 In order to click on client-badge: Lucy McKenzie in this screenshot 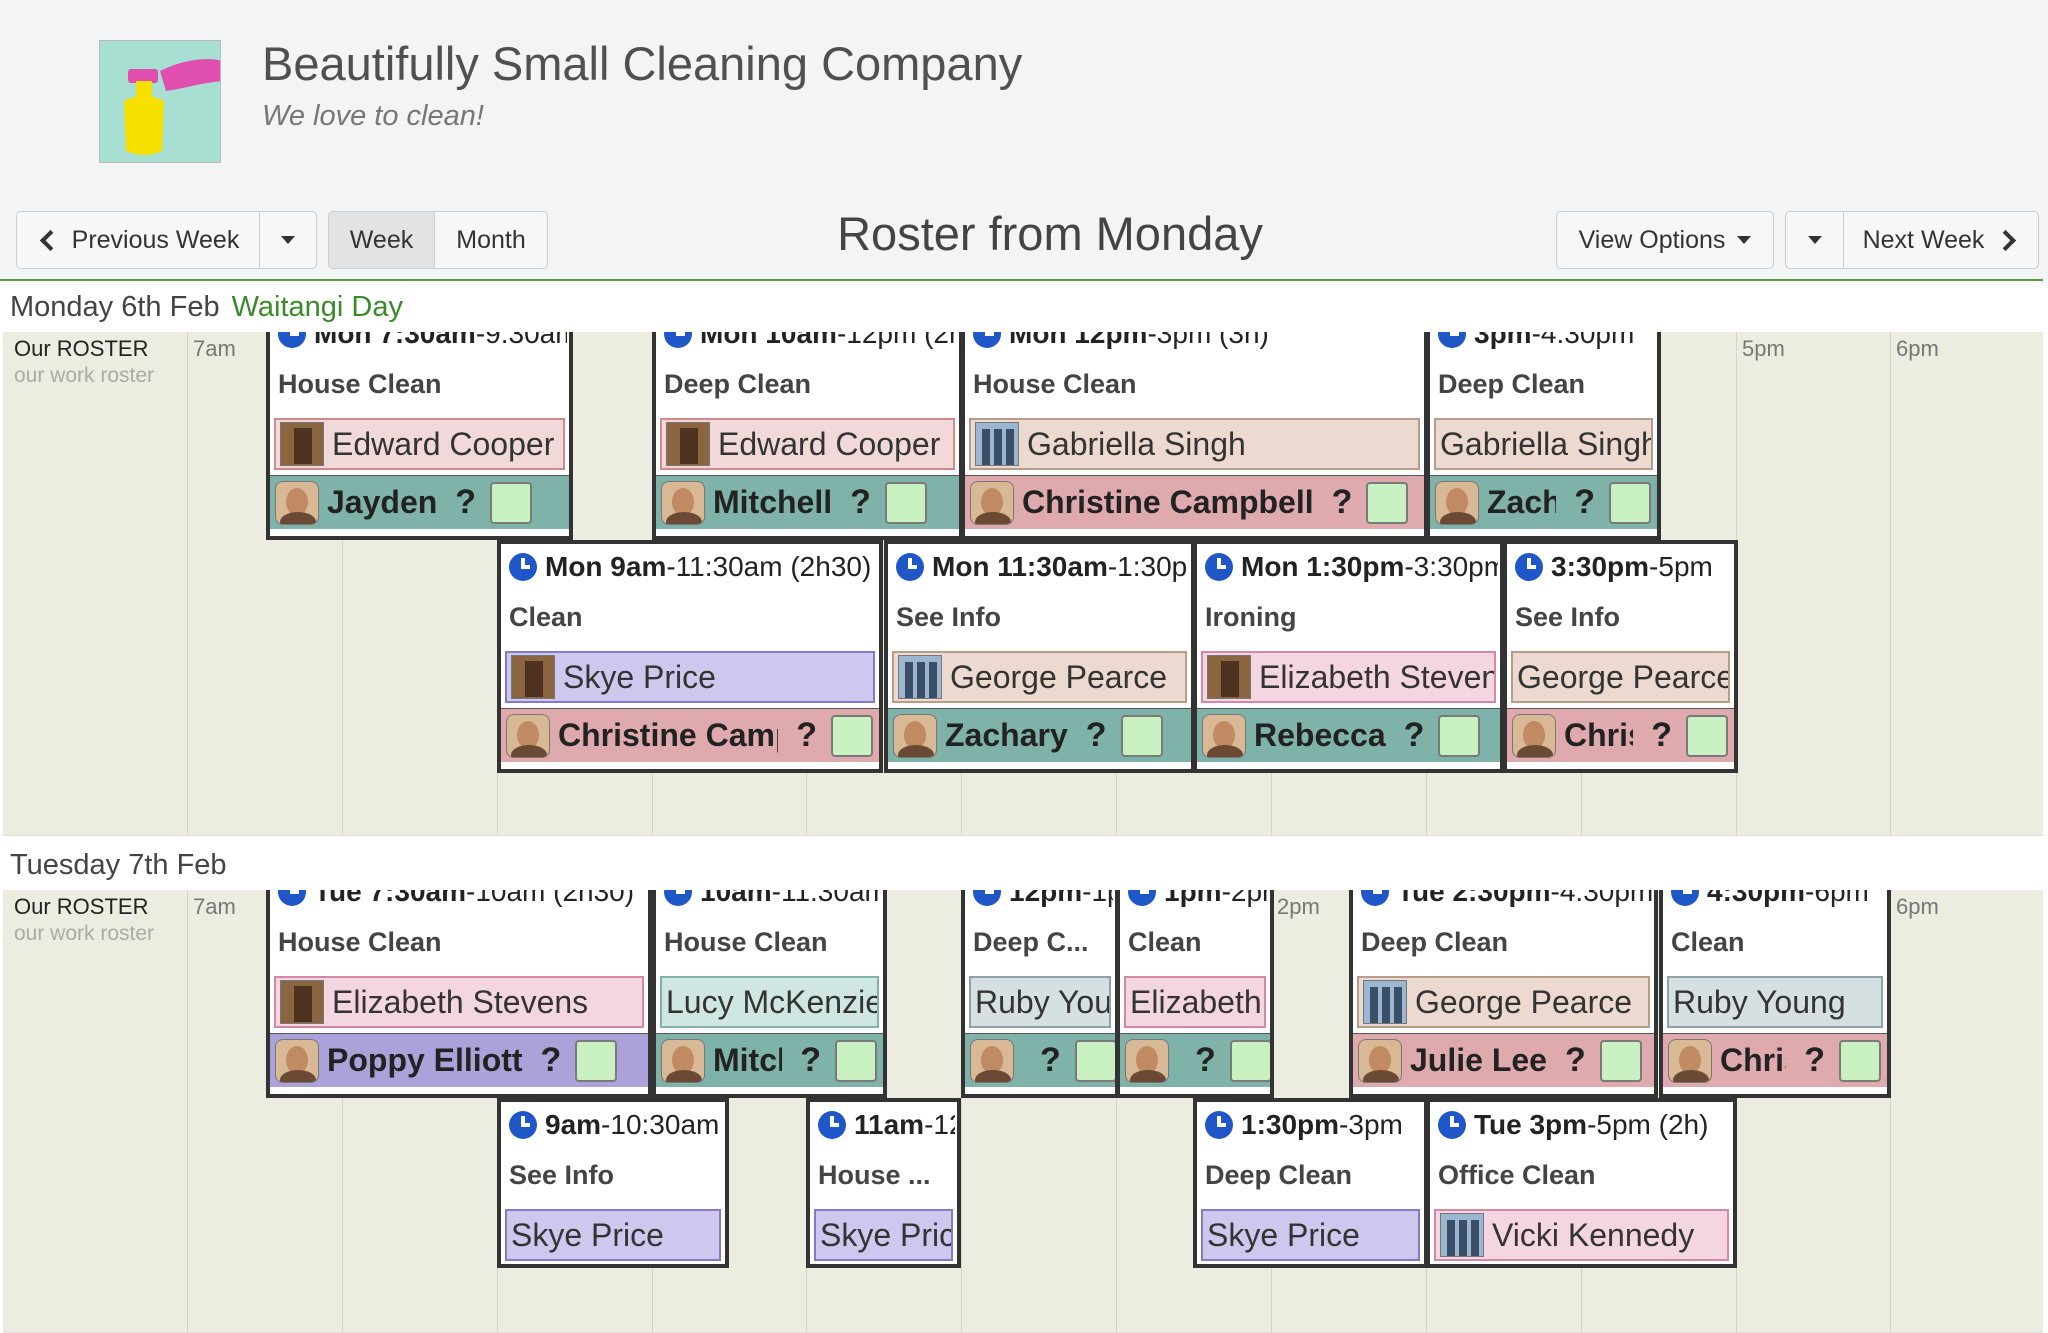, I will do `click(769, 1002)`.